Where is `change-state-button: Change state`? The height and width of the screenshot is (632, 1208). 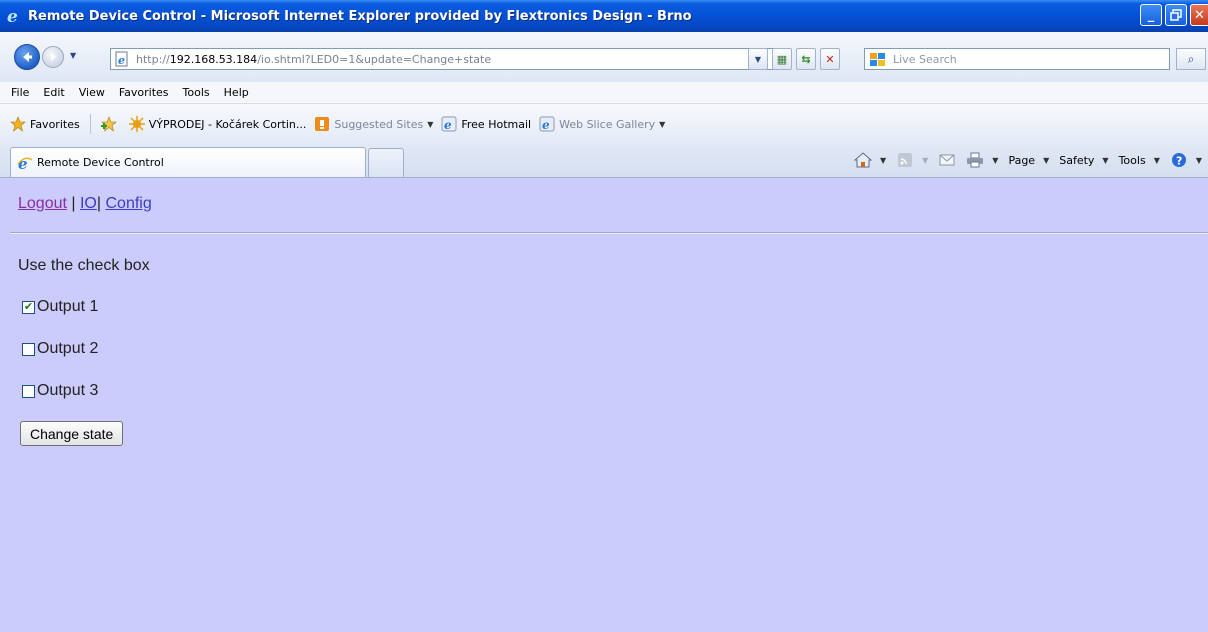
change-state-button: Change state is located at coordinates (72, 433).